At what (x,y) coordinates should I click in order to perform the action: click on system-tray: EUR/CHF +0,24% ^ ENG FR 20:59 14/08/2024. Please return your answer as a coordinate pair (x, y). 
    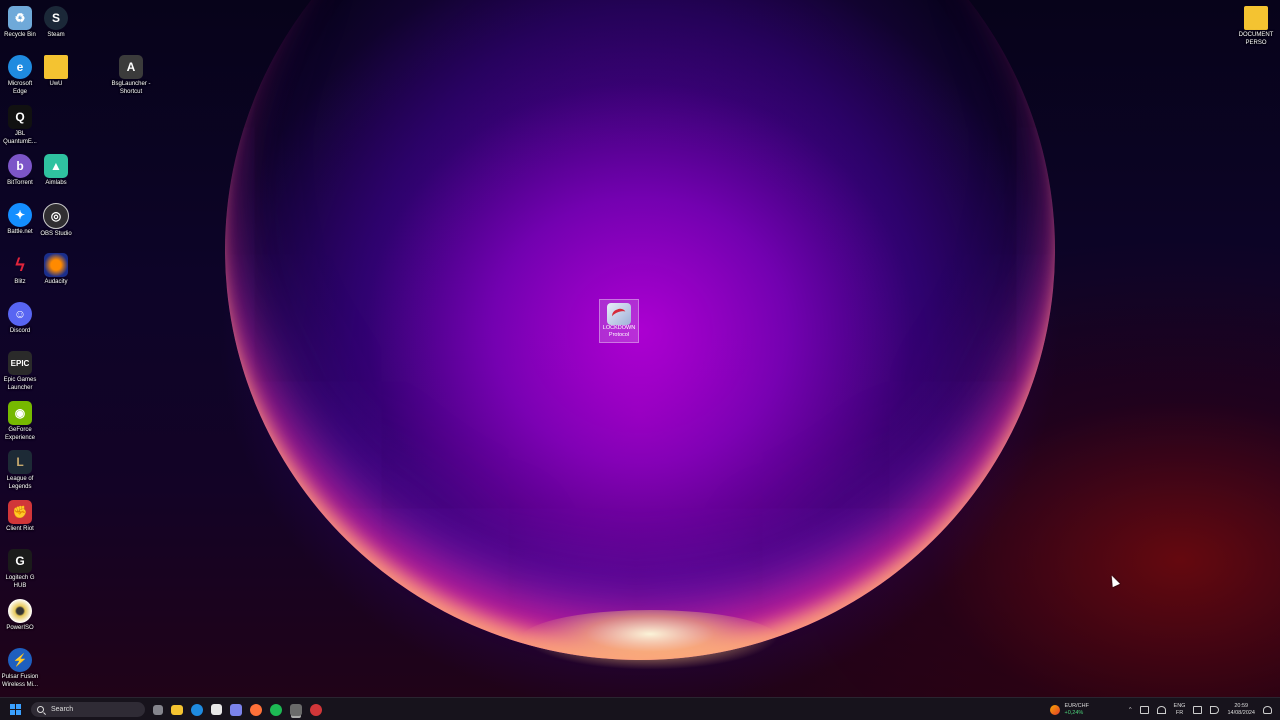
    Looking at the image, I should click on (1160, 709).